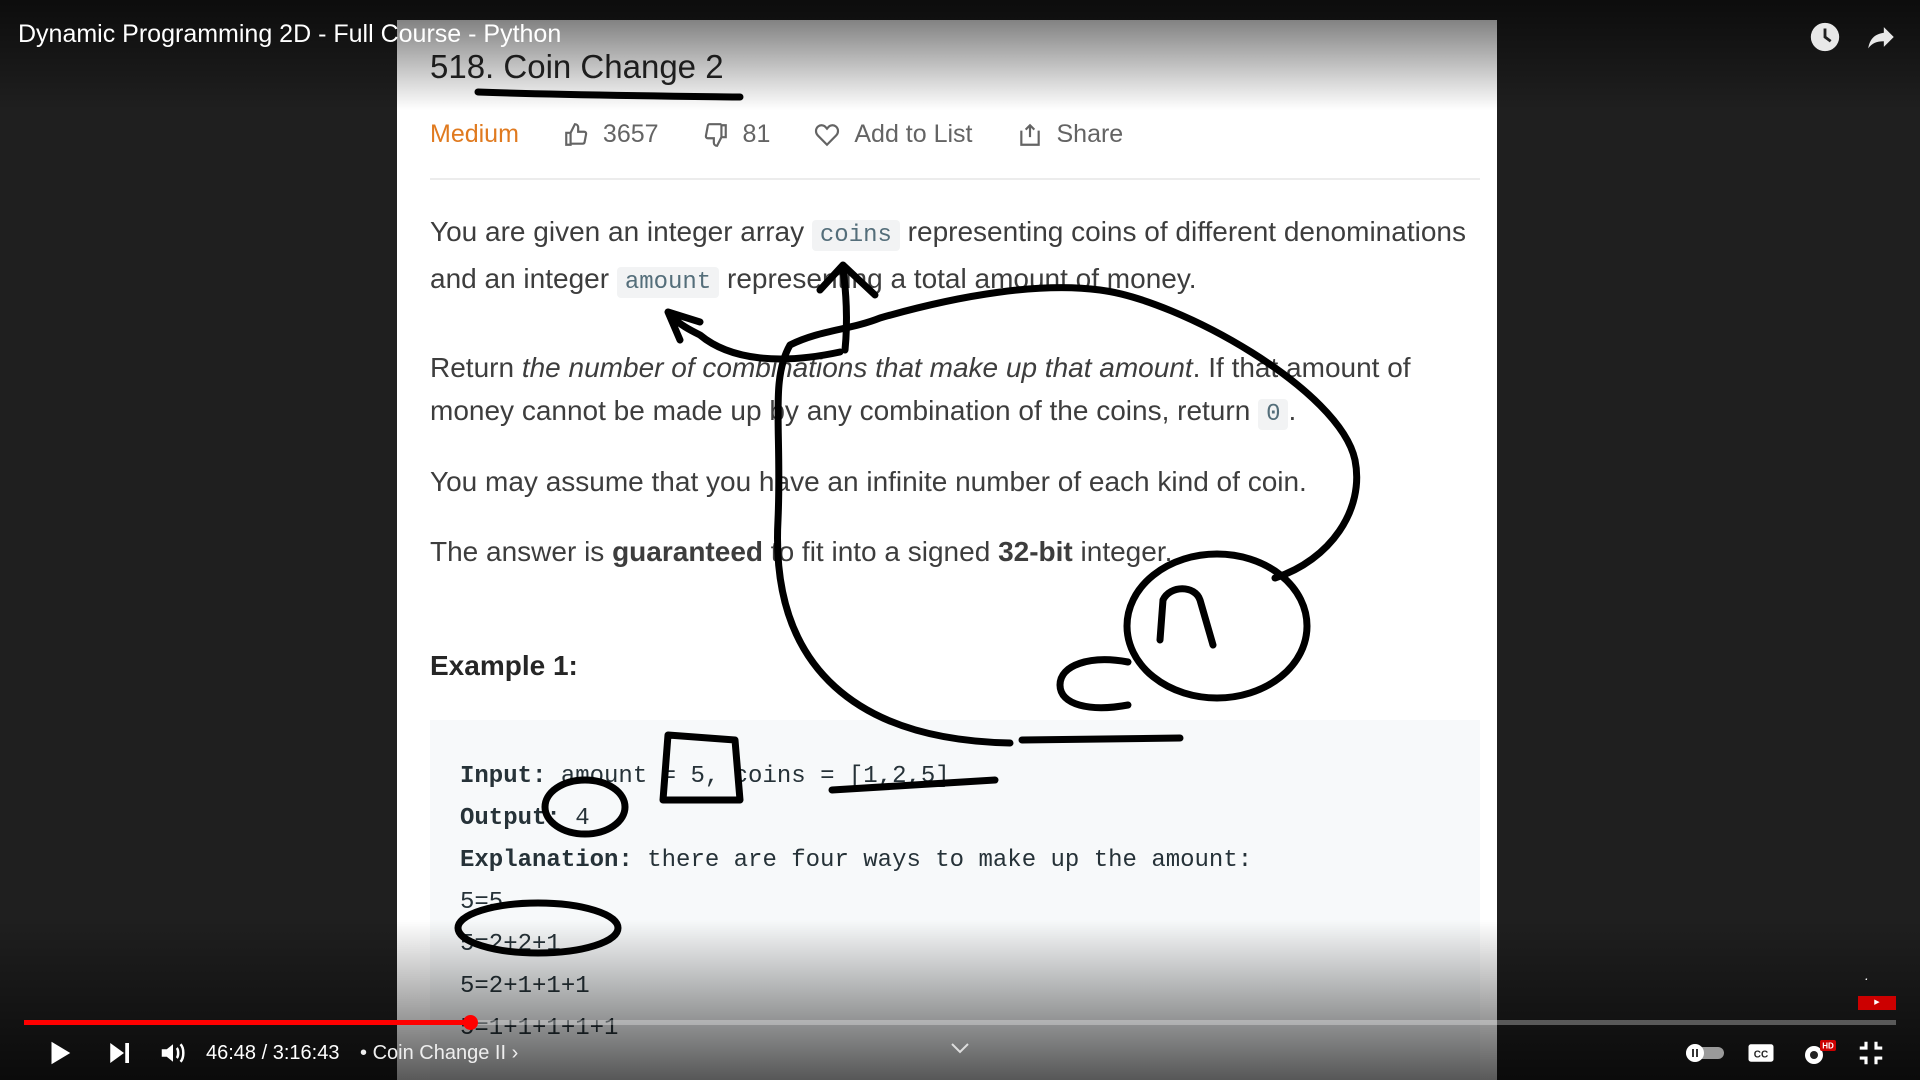  I want to click on chevron-right-icon: ›, so click(515, 1053).